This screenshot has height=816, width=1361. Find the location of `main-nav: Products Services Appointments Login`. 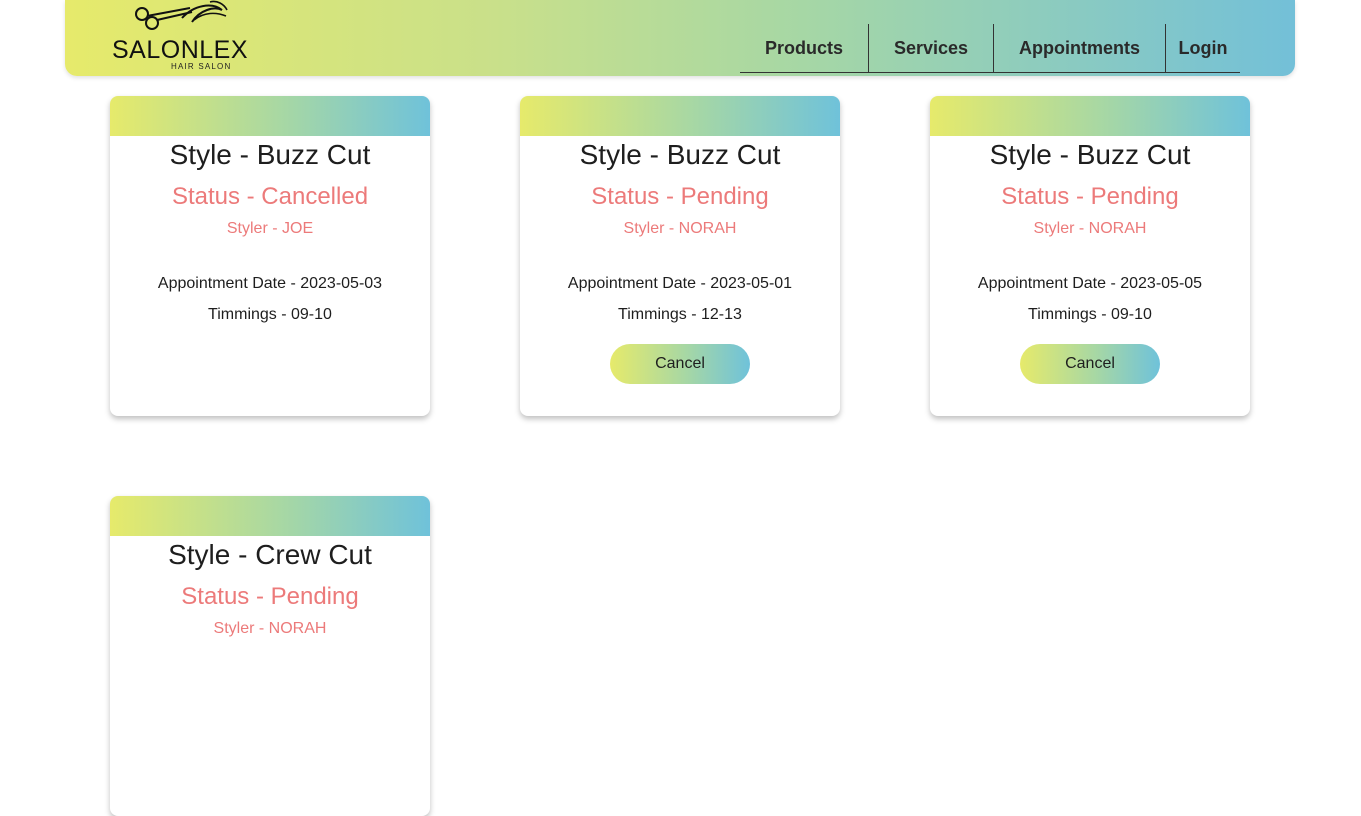

main-nav: Products Services Appointments Login is located at coordinates (990, 48).